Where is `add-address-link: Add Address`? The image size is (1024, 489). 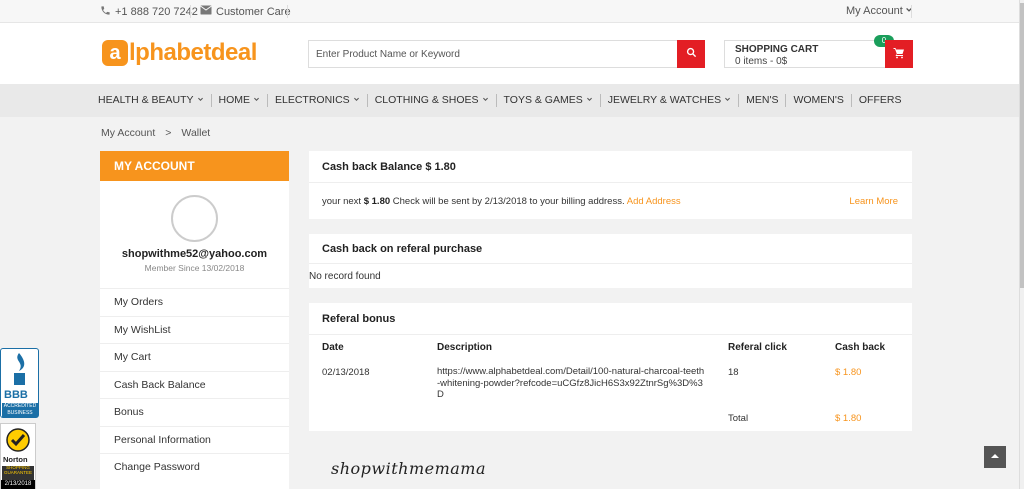 add-address-link: Add Address is located at coordinates (654, 201).